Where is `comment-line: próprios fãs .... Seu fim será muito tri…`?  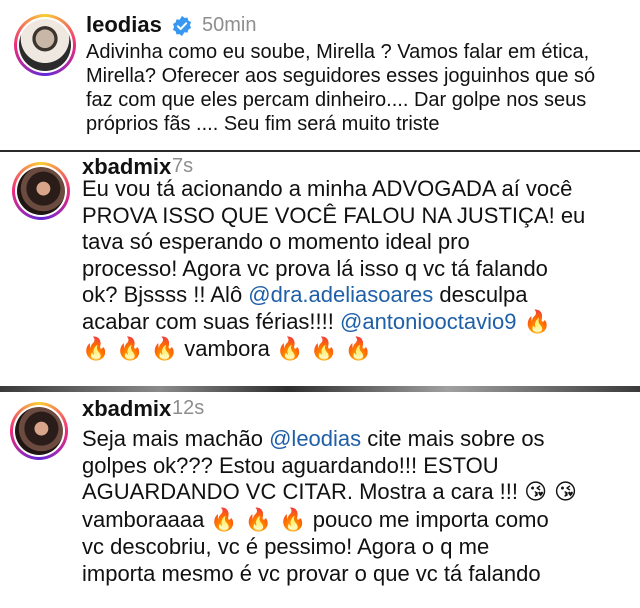
comment-line: próprios fãs .... Seu fim será muito tri… is located at coordinates (340, 124).